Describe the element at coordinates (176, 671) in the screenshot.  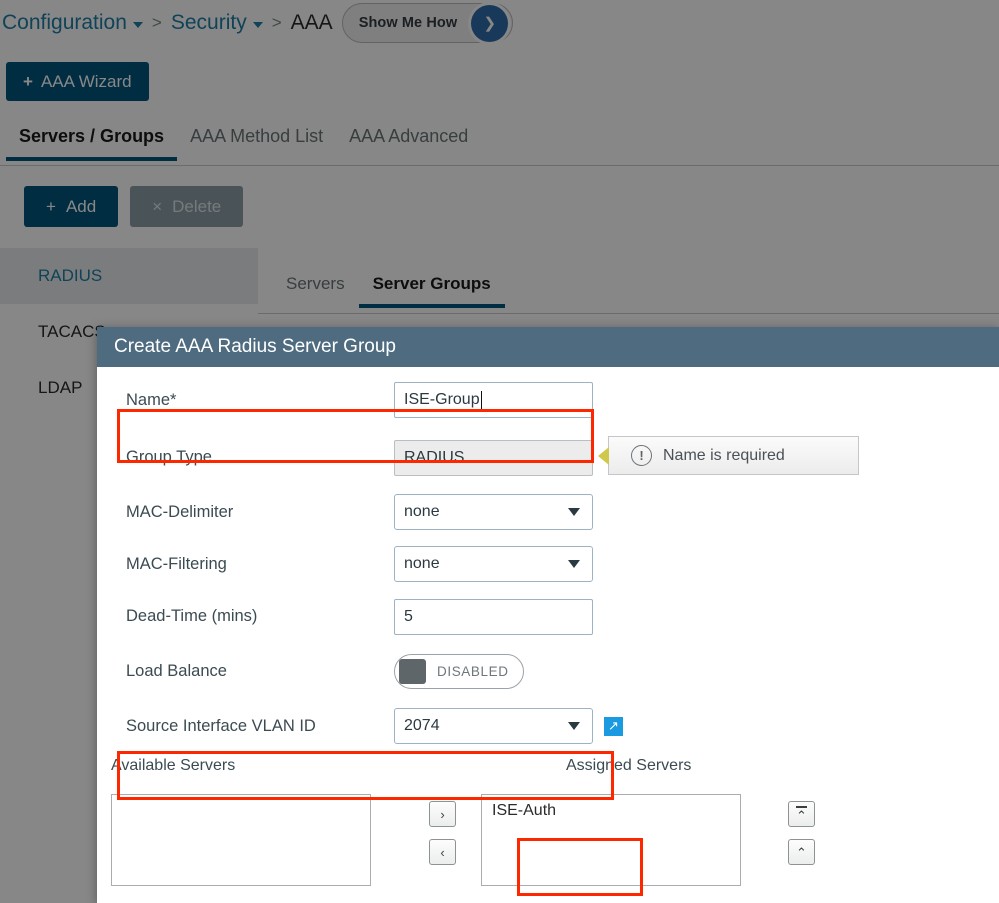
I see `load-balance-label: Load Balance` at that location.